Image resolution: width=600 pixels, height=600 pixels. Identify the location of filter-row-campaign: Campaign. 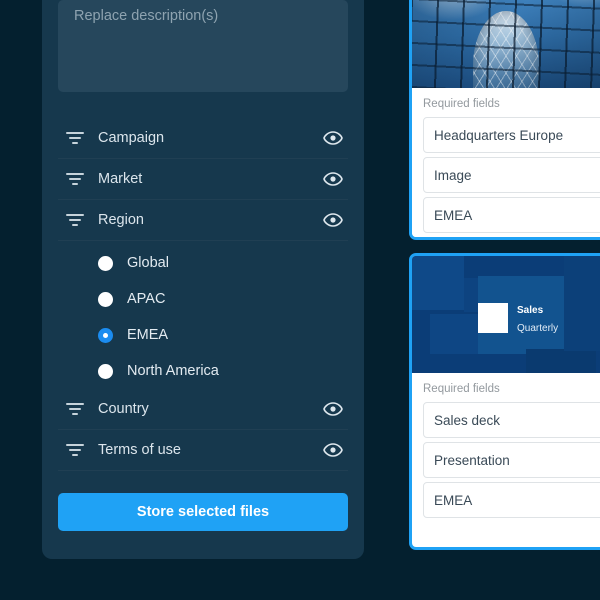
(203, 138).